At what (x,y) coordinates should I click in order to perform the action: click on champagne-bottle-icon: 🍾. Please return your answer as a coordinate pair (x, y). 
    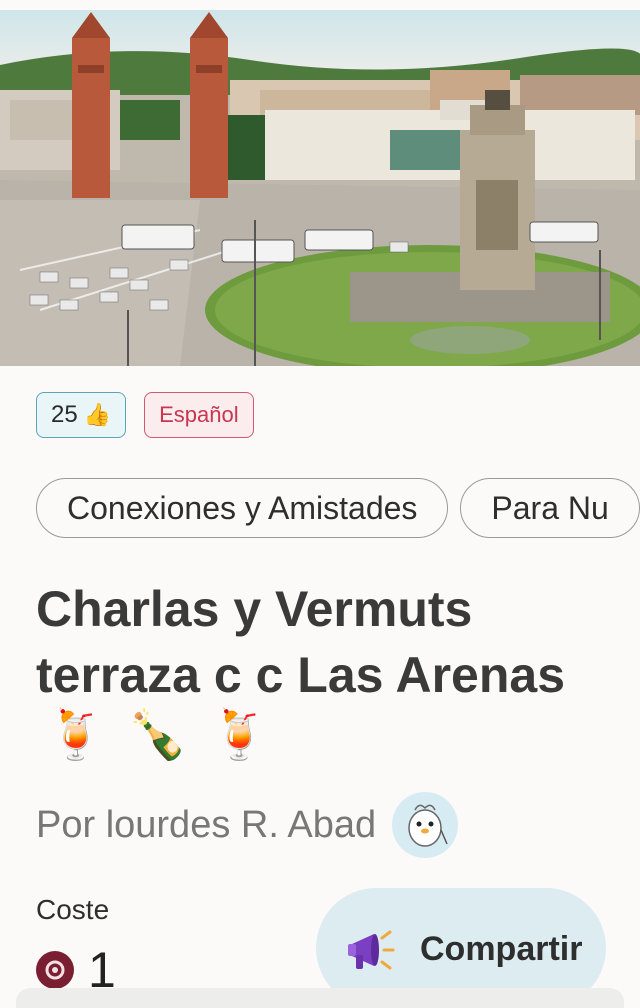
    Looking at the image, I should click on (157, 735).